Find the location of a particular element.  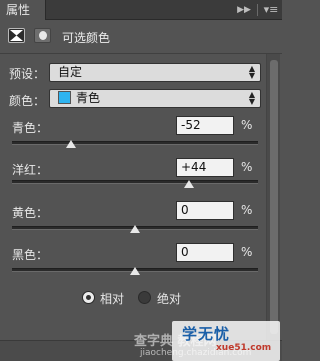

magenta-slider-track is located at coordinates (135, 182).